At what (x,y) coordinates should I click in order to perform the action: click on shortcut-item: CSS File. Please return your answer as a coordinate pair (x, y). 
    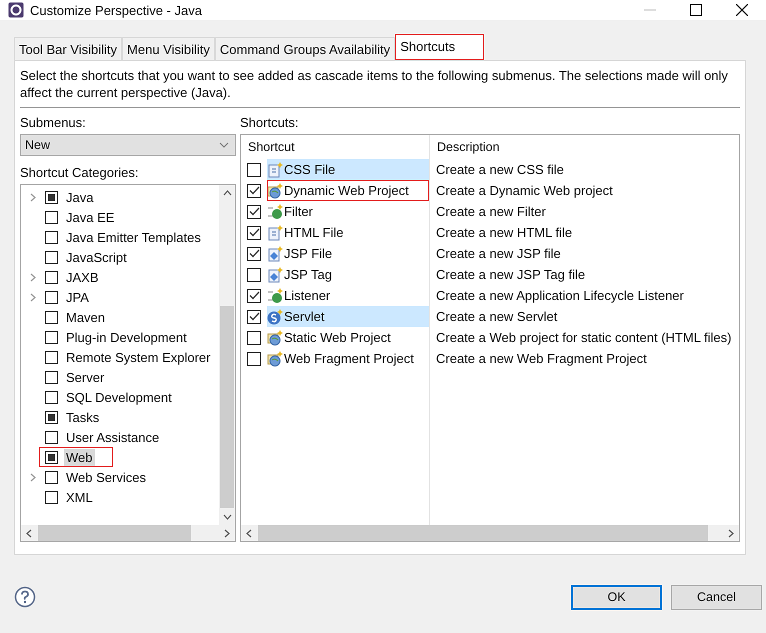
    Looking at the image, I should click on (348, 169).